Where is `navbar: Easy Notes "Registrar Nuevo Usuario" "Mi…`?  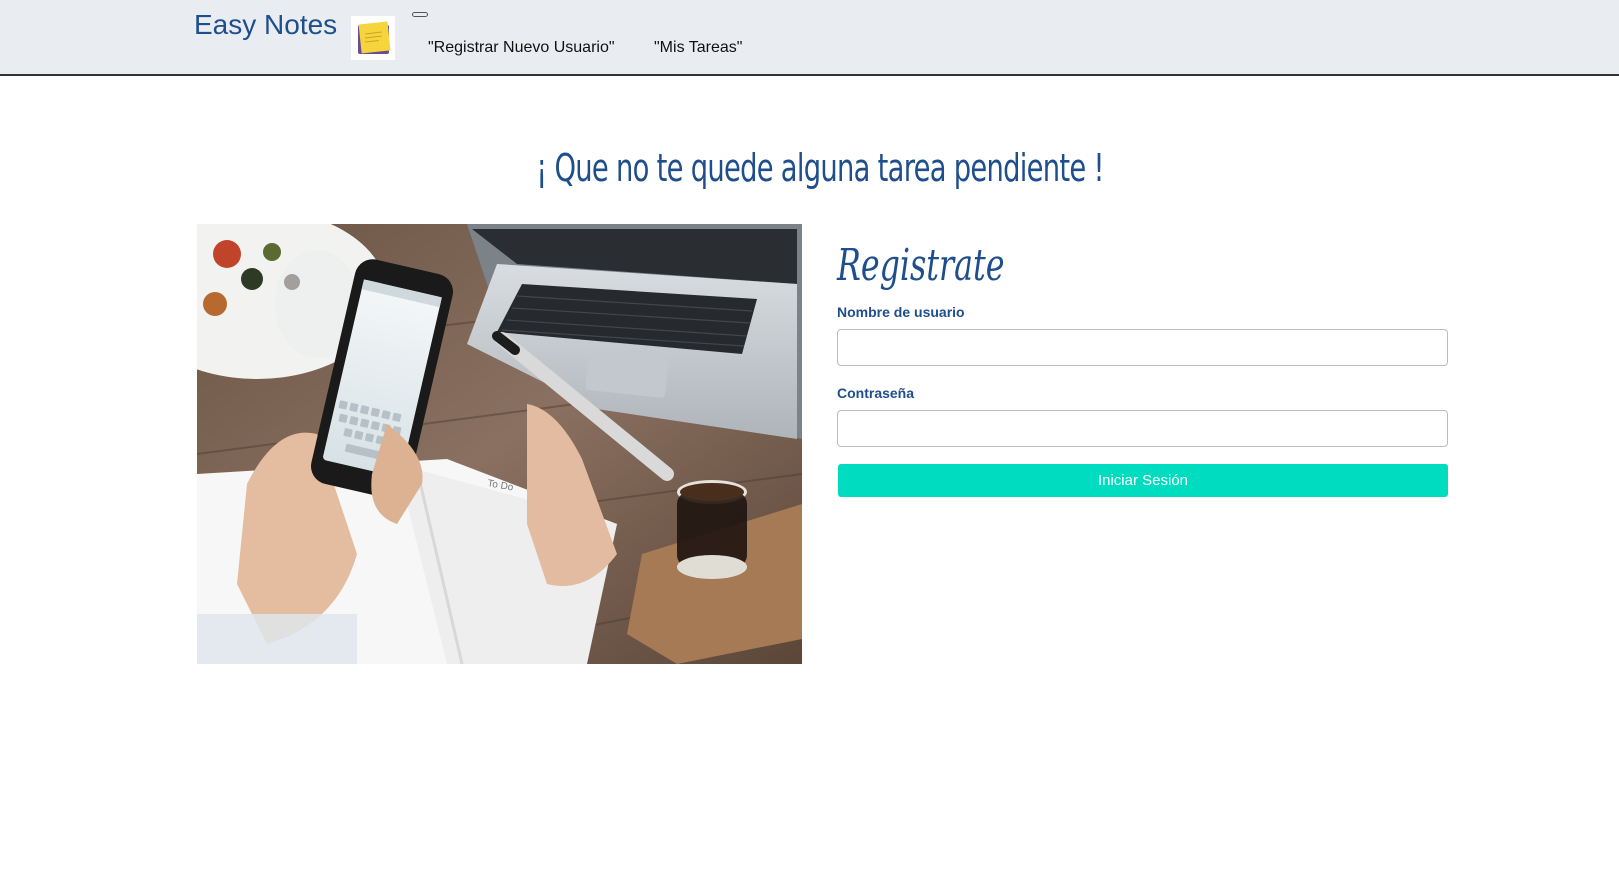 navbar: Easy Notes "Registrar Nuevo Usuario" "Mi… is located at coordinates (809, 38).